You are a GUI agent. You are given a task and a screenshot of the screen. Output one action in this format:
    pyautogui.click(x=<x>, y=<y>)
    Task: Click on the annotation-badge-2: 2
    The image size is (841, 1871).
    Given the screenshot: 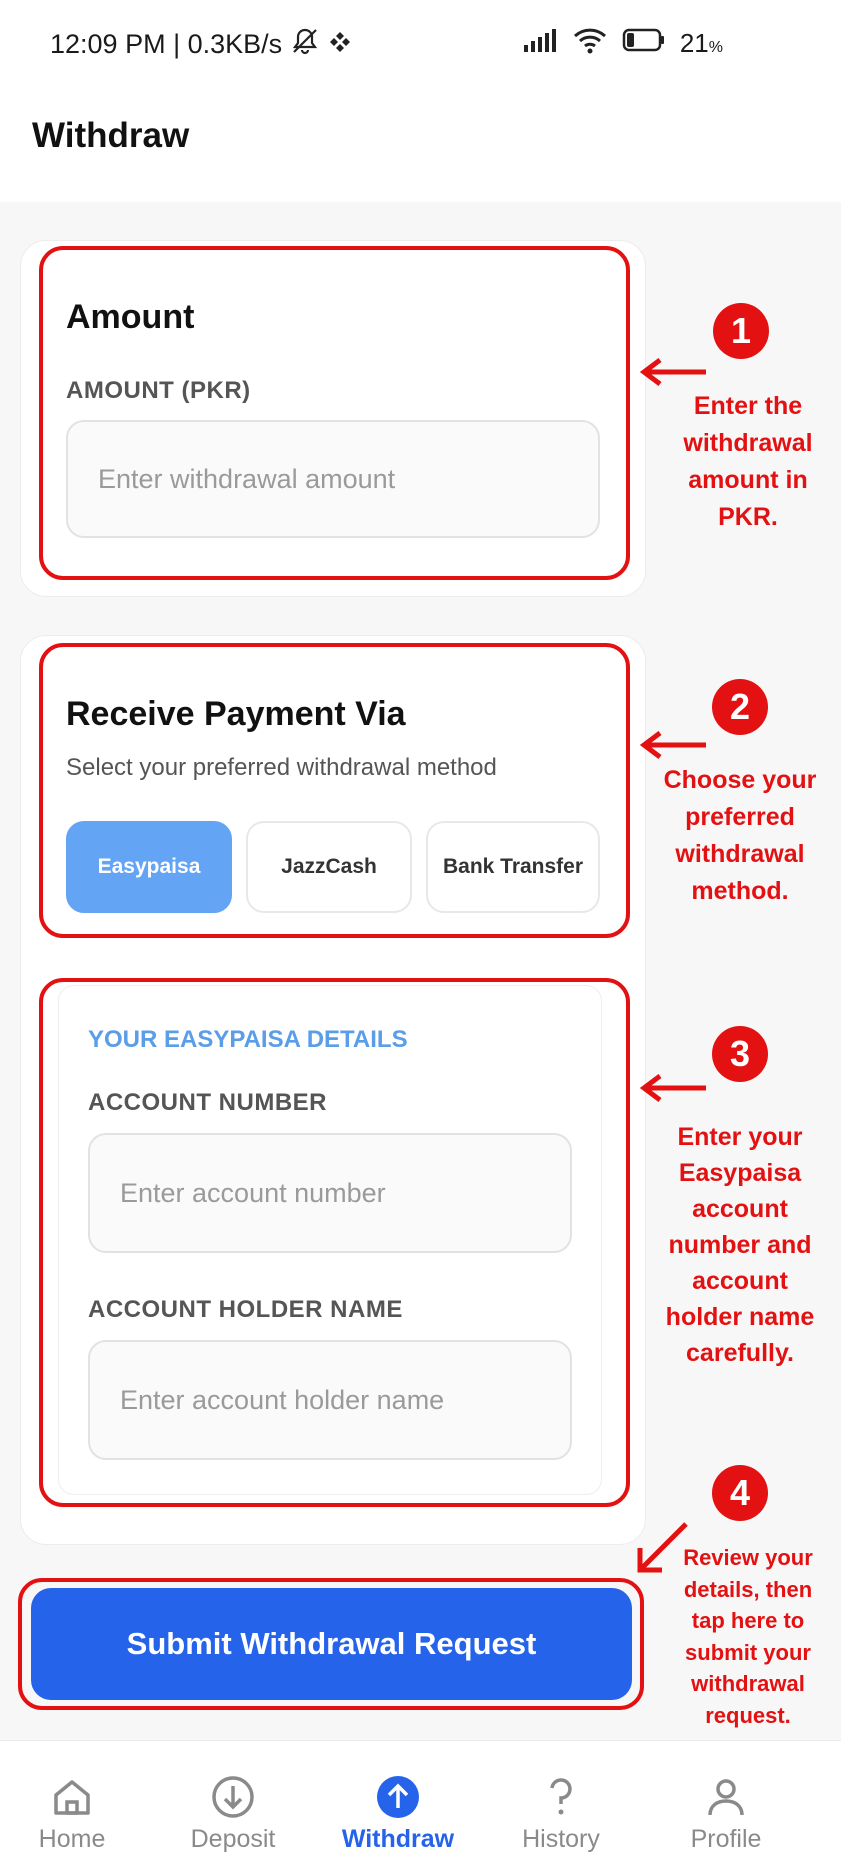 What is the action you would take?
    pyautogui.click(x=740, y=707)
    